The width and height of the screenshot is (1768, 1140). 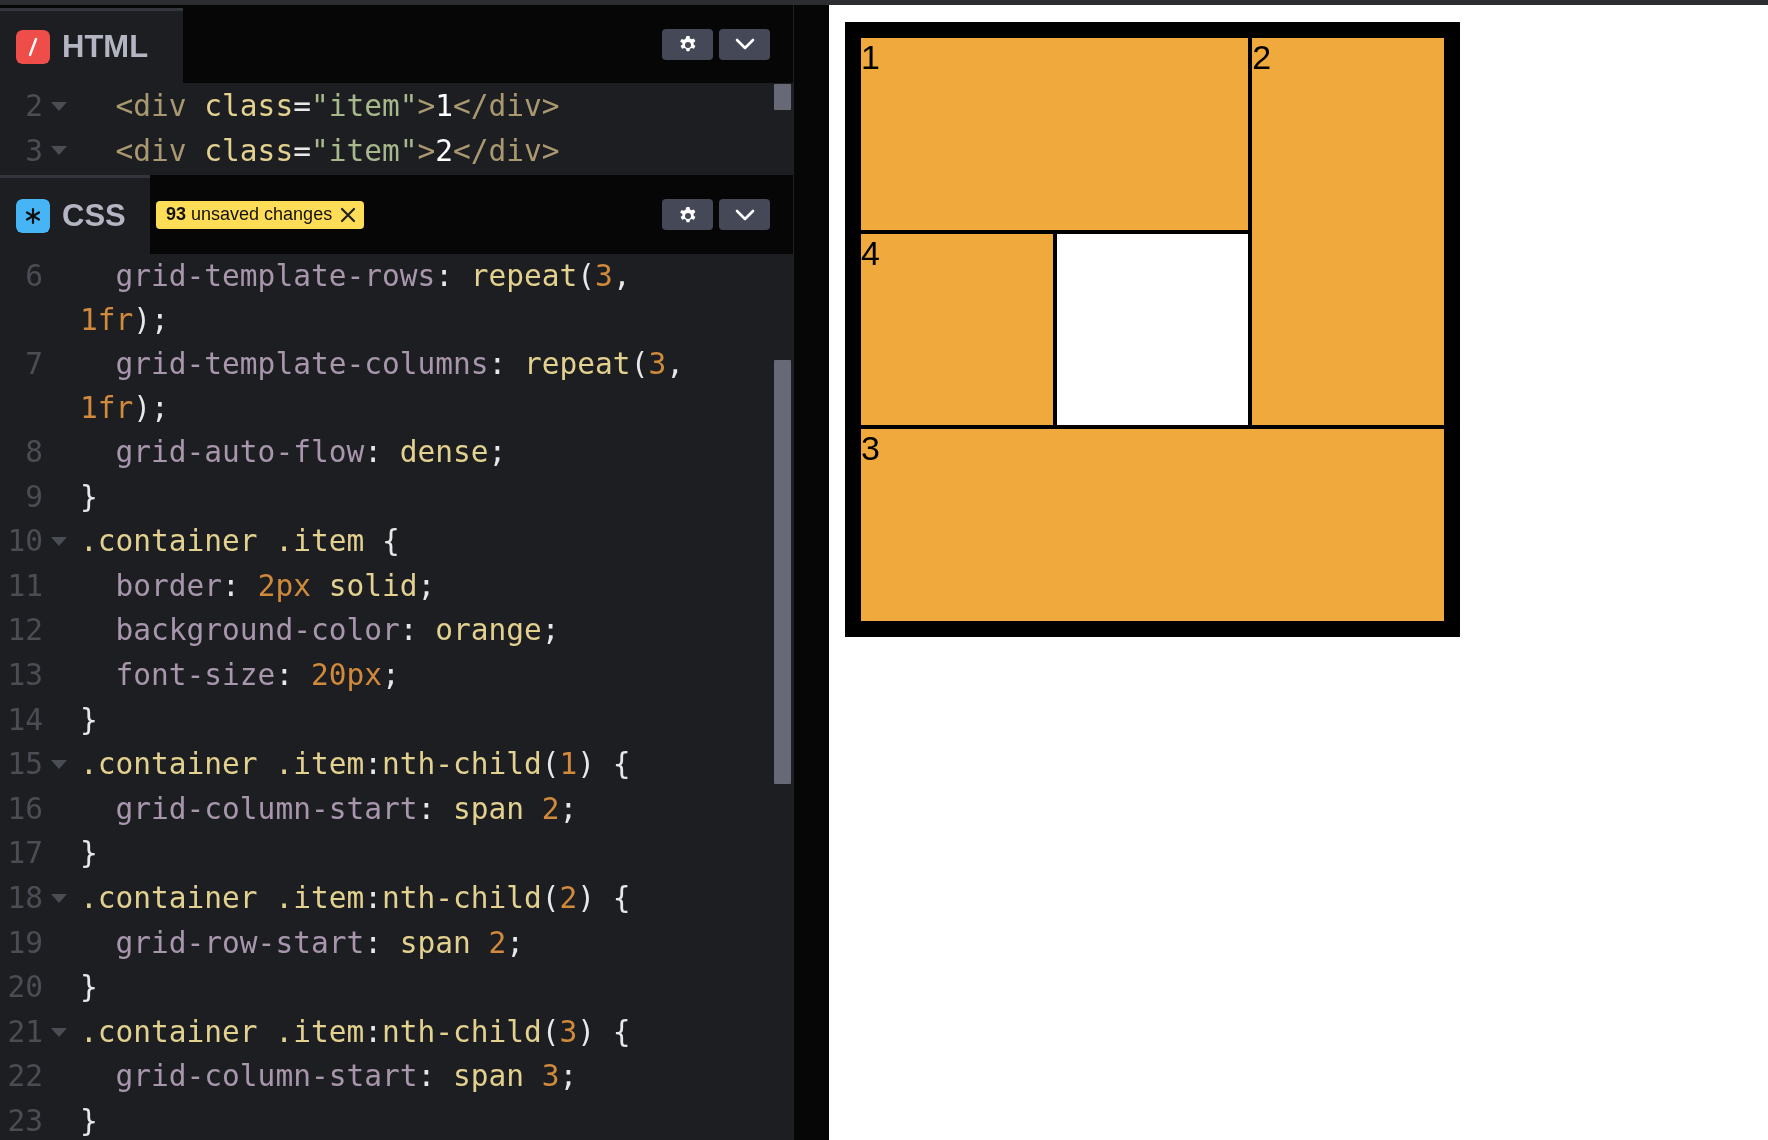 What do you see at coordinates (356, 1032) in the screenshot?
I see `code-line: .container .item:nth-child(3) {` at bounding box center [356, 1032].